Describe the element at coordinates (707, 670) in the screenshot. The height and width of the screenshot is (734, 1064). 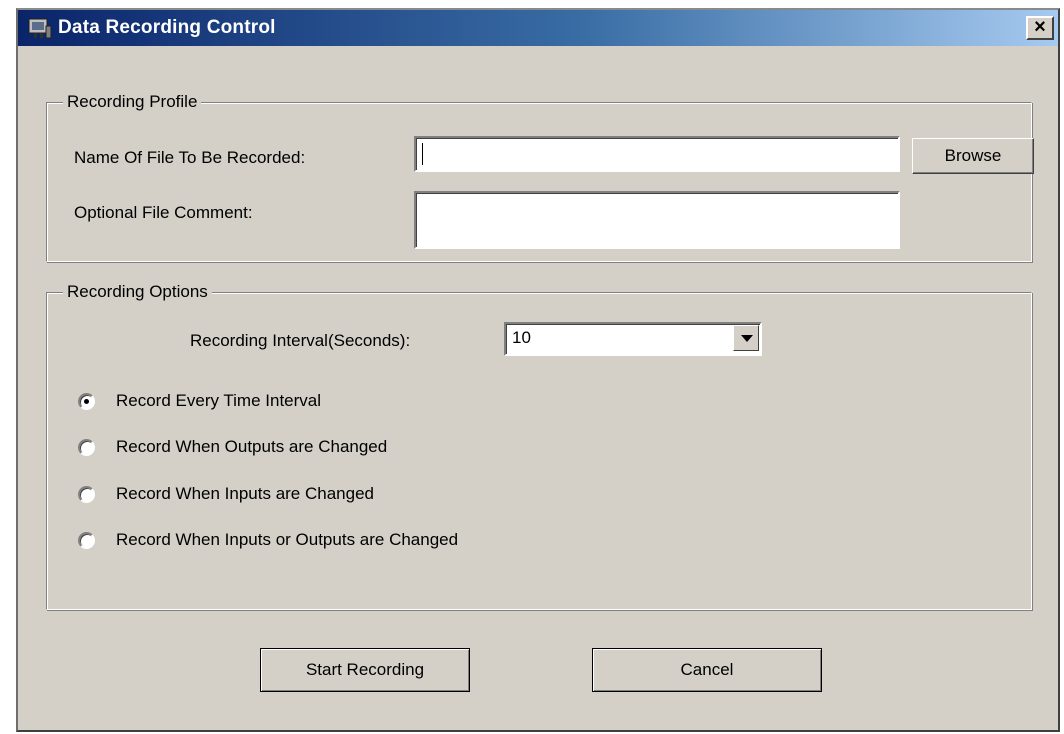
I see `cancel-button: Cancel` at that location.